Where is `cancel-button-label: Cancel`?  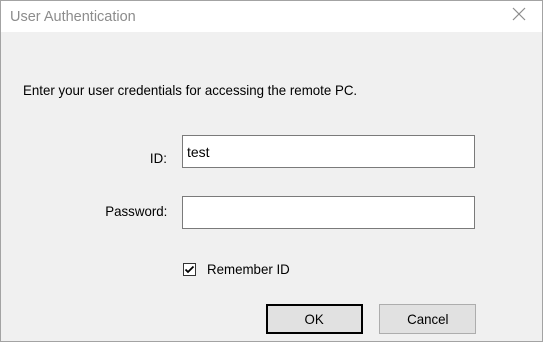 cancel-button-label: Cancel is located at coordinates (427, 319).